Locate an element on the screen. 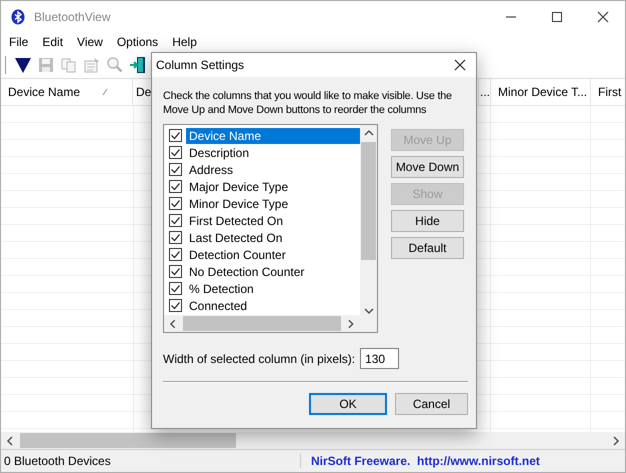 Image resolution: width=626 pixels, height=473 pixels. scroll-down-icon is located at coordinates (369, 311).